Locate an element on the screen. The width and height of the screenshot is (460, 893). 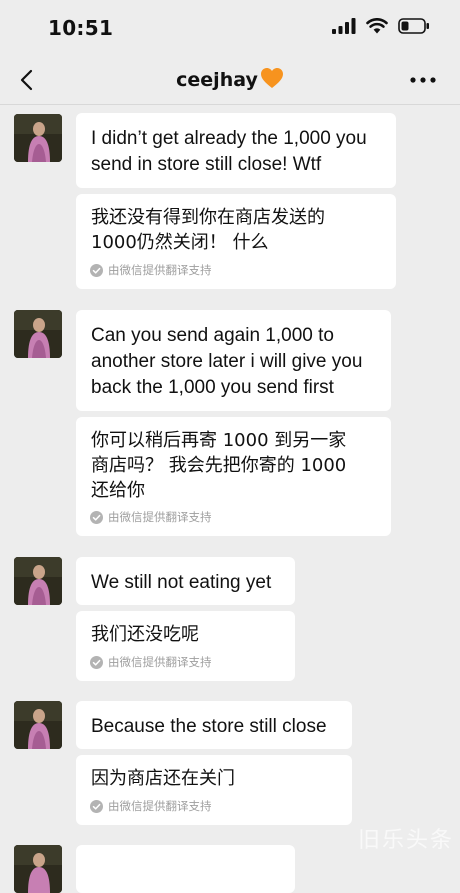
more-dots-icon is located at coordinates (423, 80).